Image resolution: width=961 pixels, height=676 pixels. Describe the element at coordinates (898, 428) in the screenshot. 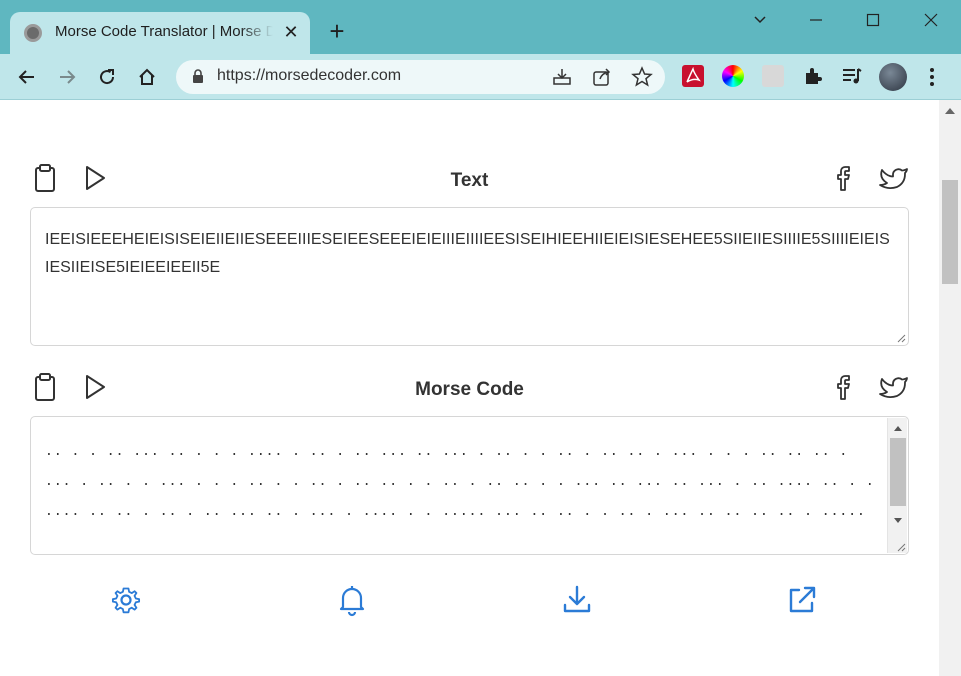

I see `scroll-up-icon` at that location.